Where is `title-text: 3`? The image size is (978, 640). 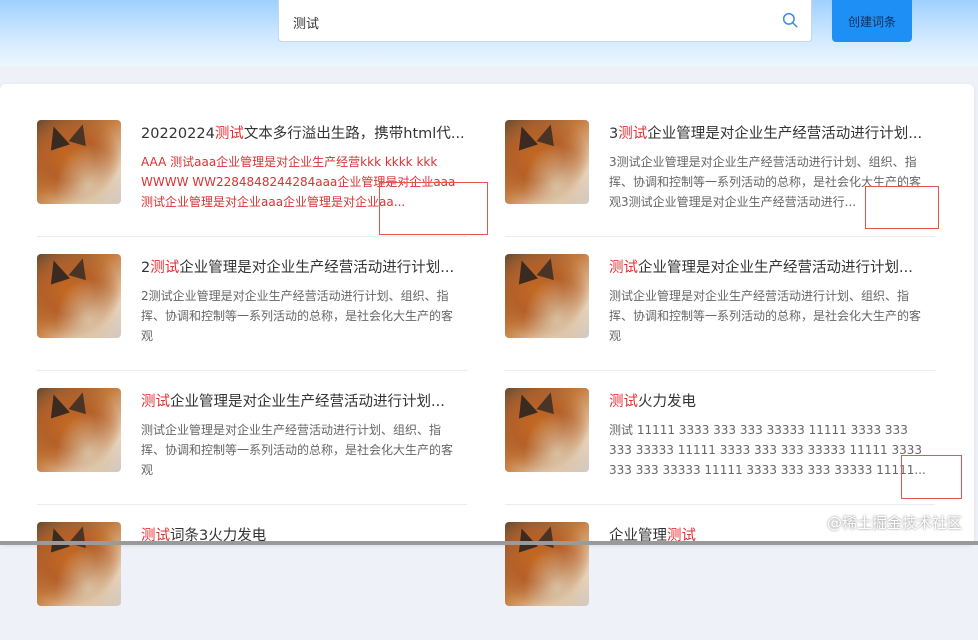
title-text: 3 is located at coordinates (614, 134).